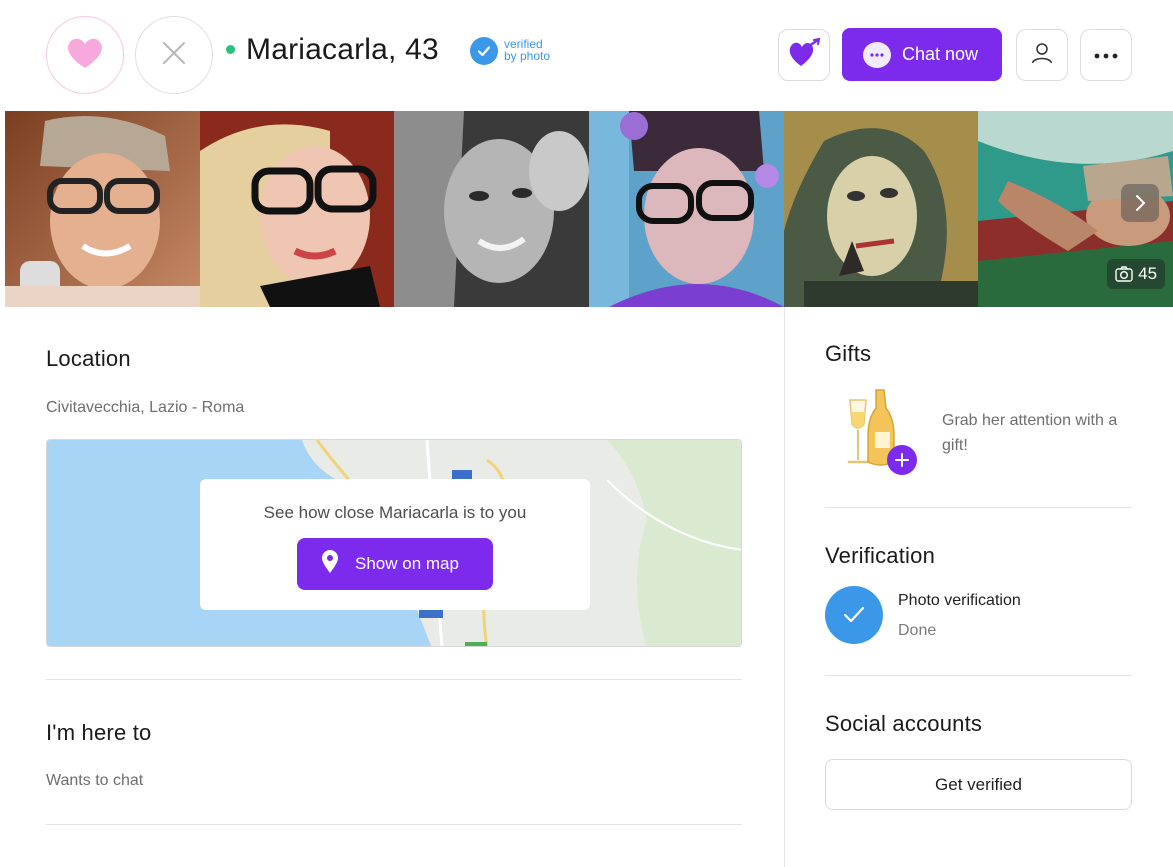  I want to click on verified-label-line2: by photo, so click(527, 56).